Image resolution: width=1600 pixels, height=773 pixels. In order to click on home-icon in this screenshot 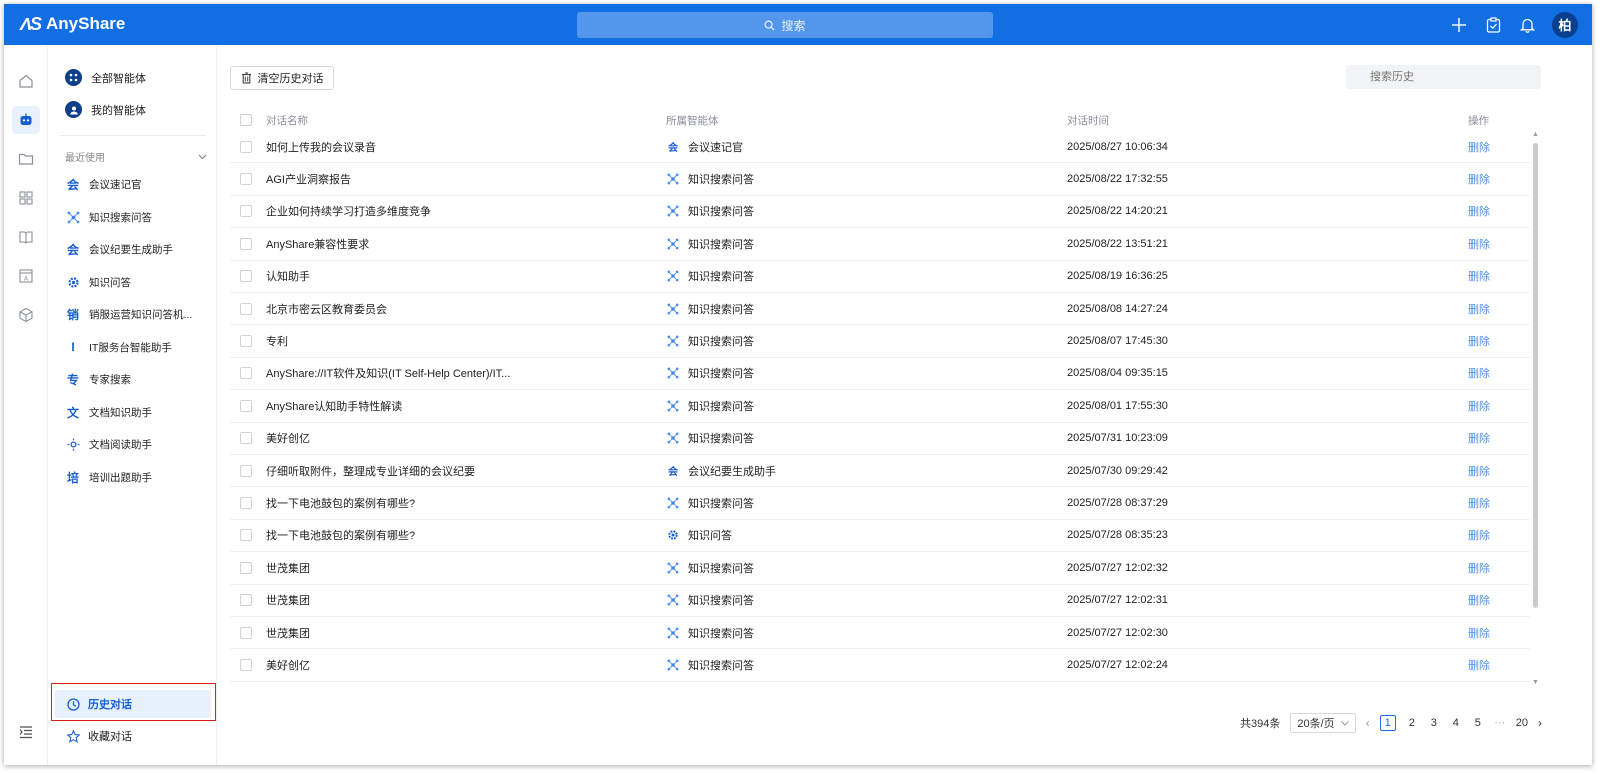, I will do `click(26, 81)`.